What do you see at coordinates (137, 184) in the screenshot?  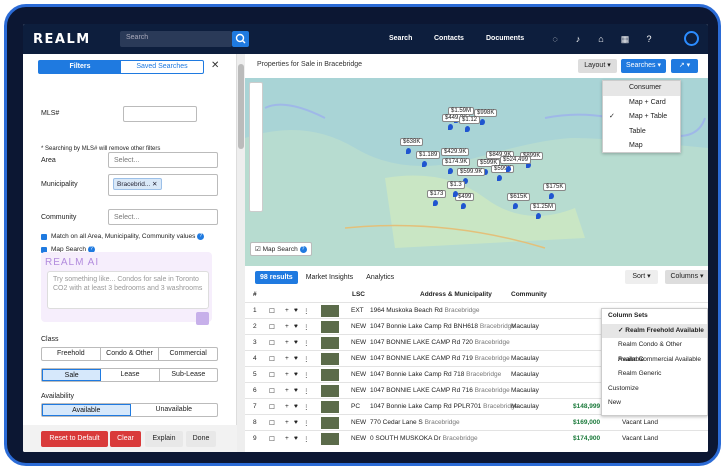 I see `municipality-chip: Bracebrid... ✕` at bounding box center [137, 184].